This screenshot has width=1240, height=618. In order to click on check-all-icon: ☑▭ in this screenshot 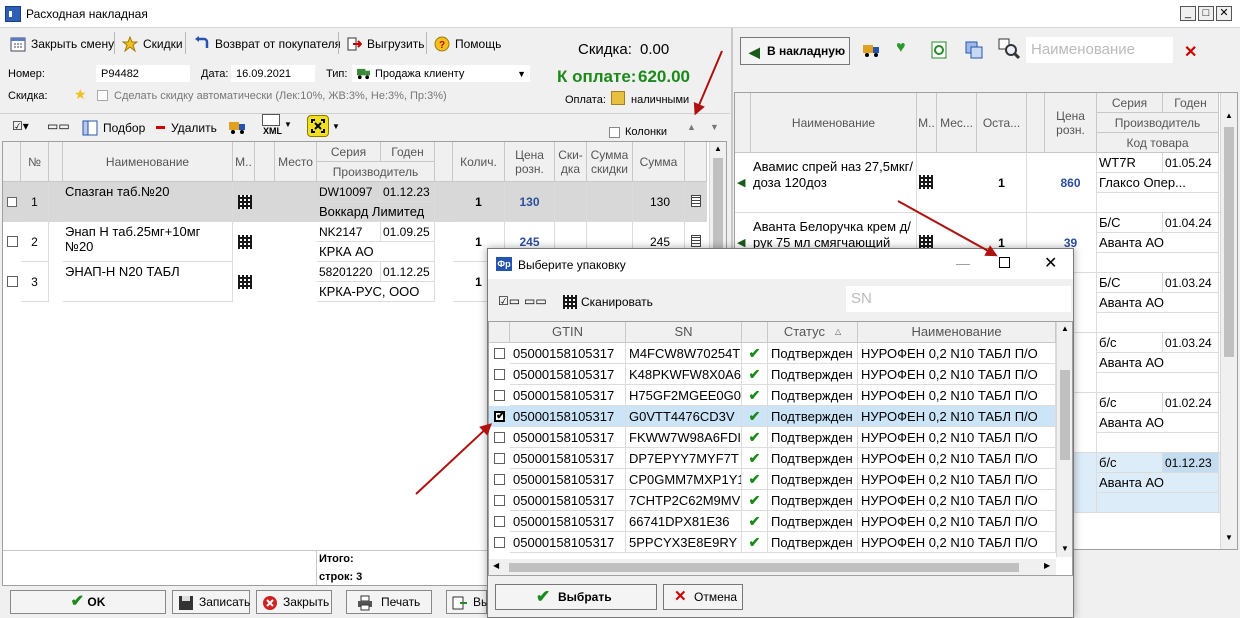, I will do `click(509, 301)`.